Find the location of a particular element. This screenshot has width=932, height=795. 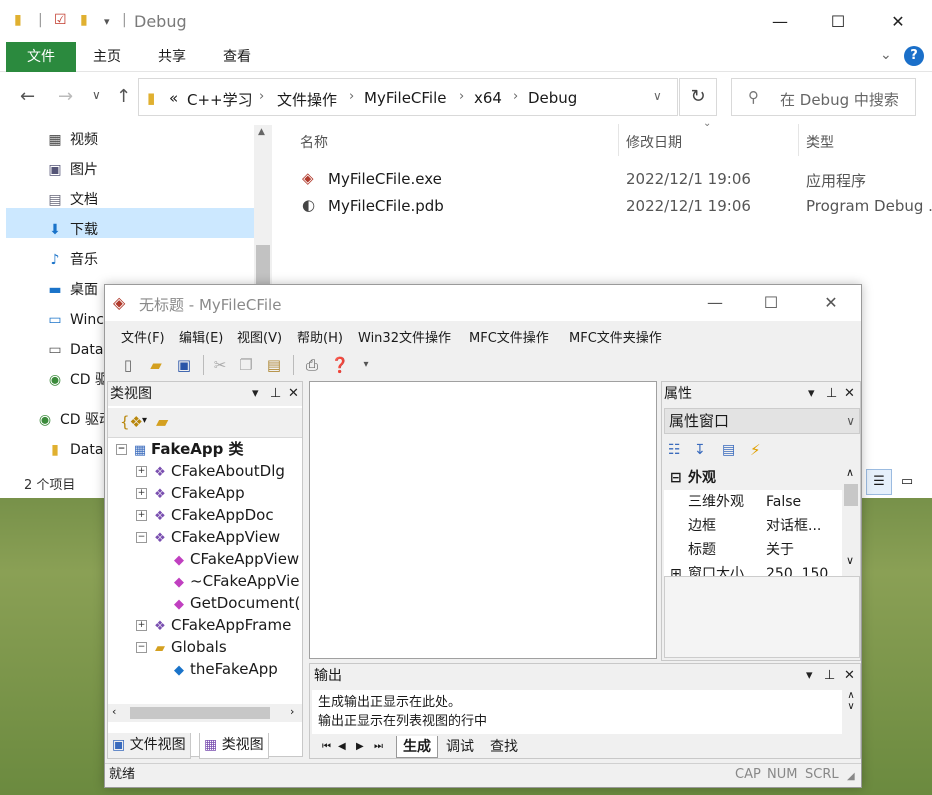

sort-icon: {❖ is located at coordinates (131, 422).